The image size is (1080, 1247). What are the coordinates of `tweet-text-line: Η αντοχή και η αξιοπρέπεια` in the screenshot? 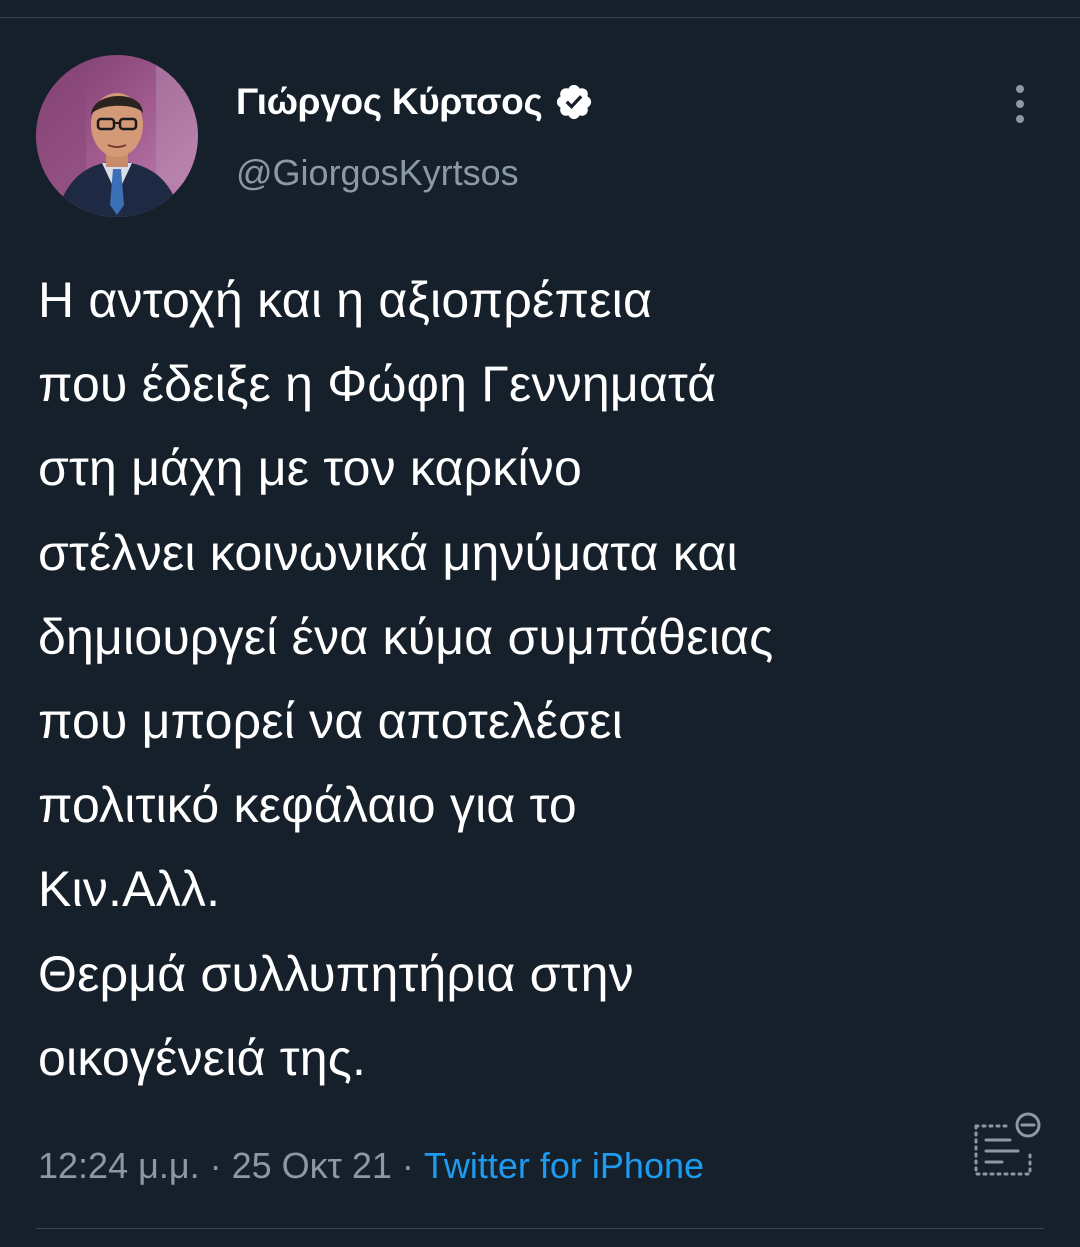 It's located at (345, 300).